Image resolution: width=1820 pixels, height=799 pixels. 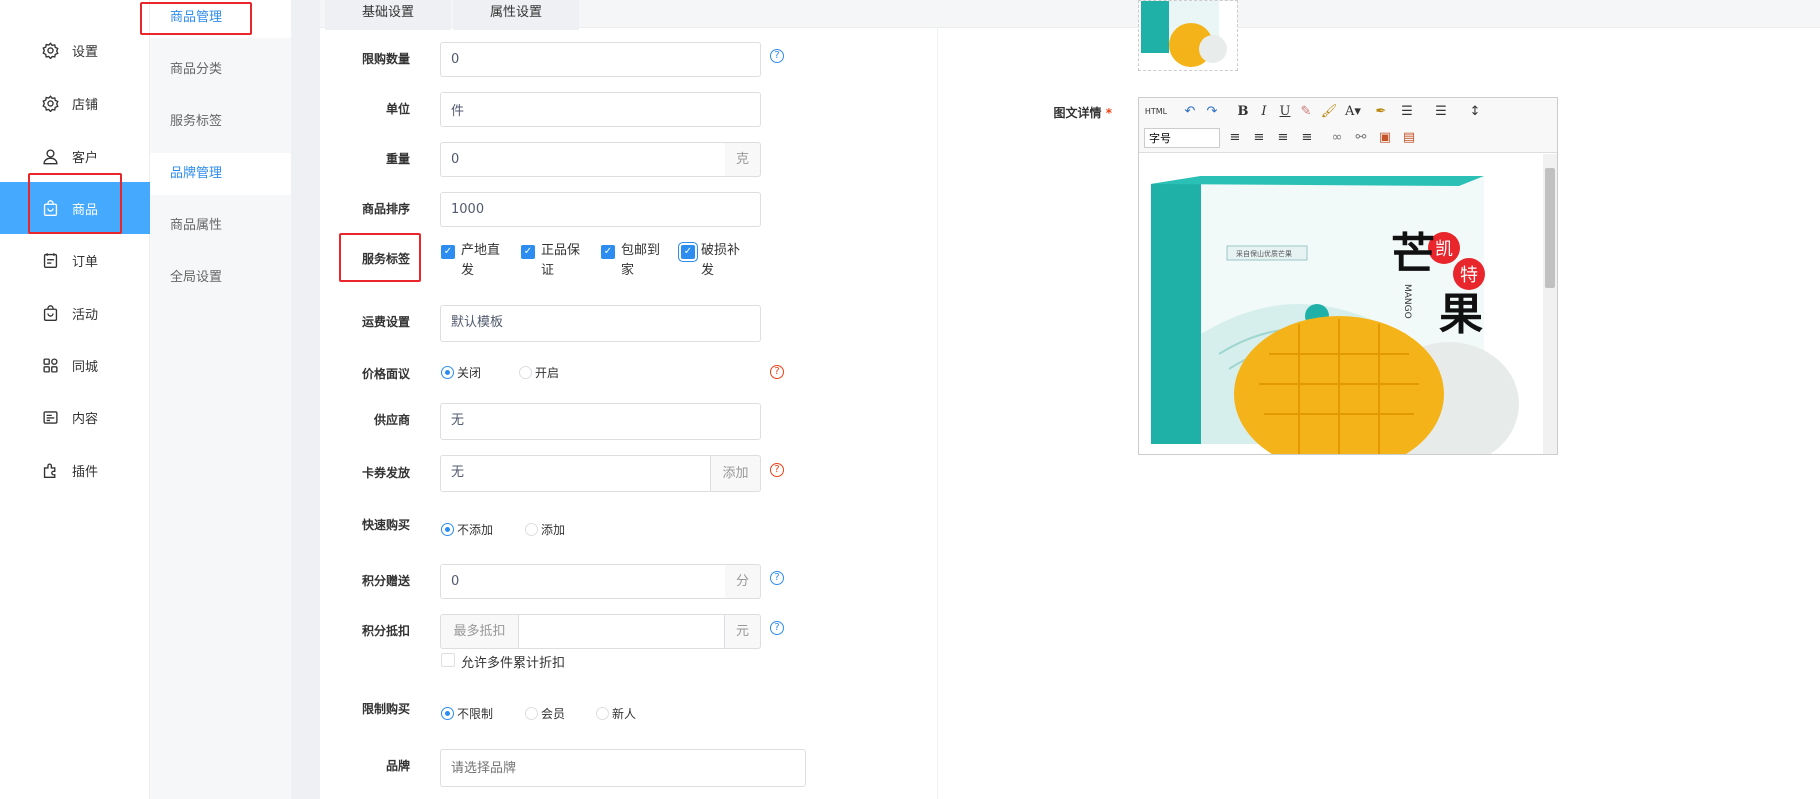 I want to click on quick-buy-add-radio, so click(x=531, y=529).